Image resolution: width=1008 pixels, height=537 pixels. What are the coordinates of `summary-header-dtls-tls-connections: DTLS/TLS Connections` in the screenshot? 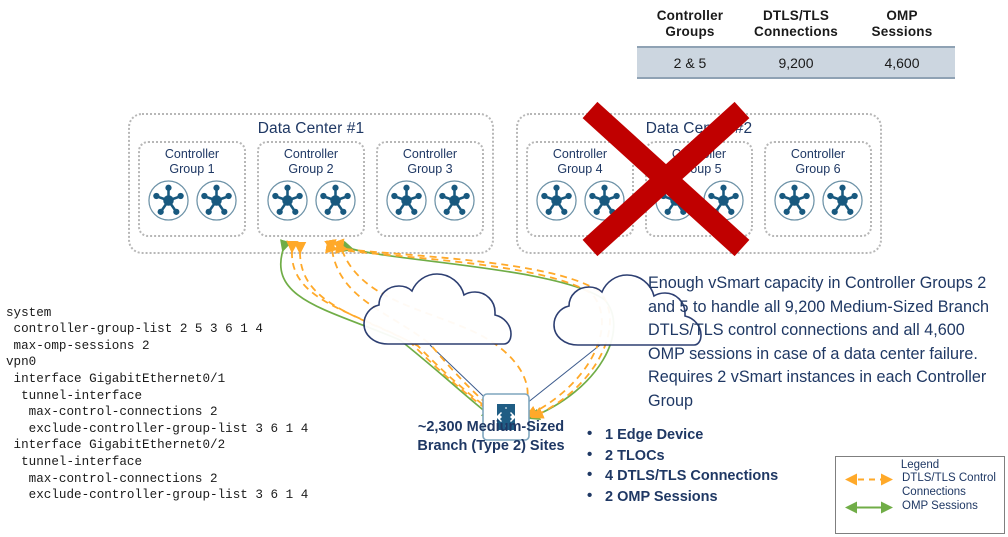 It's located at (796, 23).